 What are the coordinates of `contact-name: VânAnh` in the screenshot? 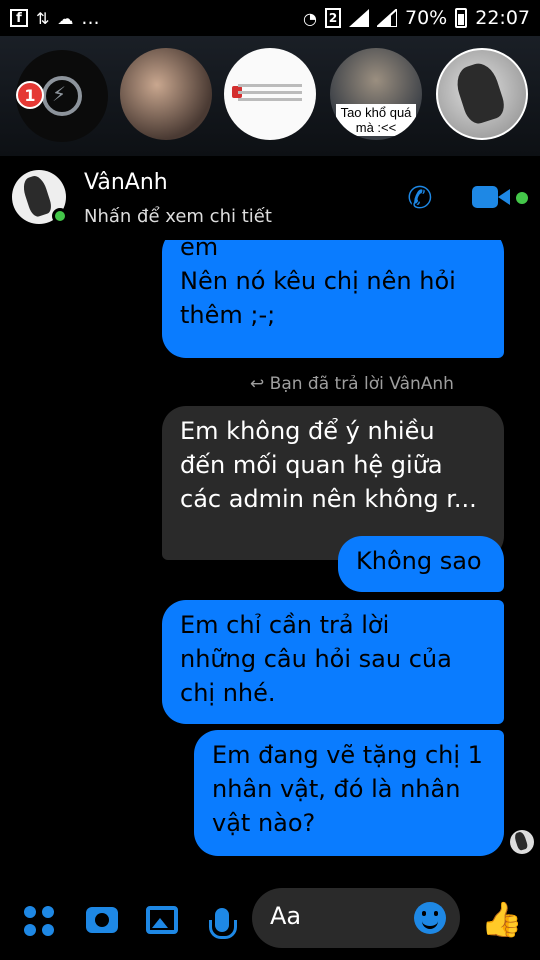 It's located at (126, 182).